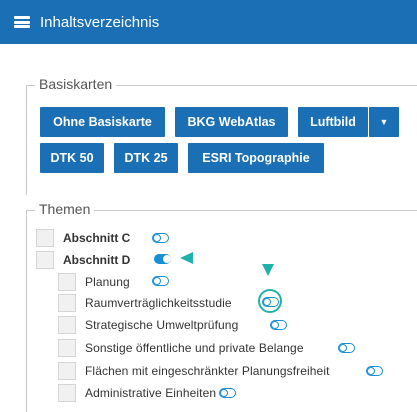 The width and height of the screenshot is (417, 412). I want to click on theme-label: Strategische Umweltprüfung, so click(162, 325).